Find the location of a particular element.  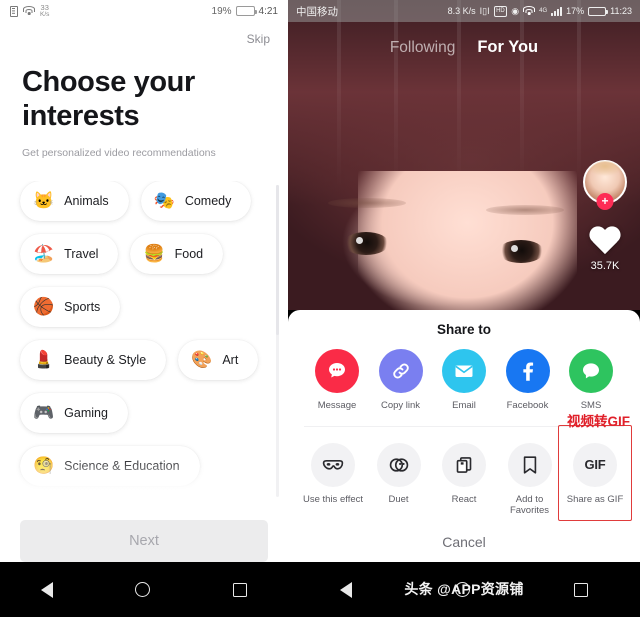

scrollbar-thumb is located at coordinates (277, 260).